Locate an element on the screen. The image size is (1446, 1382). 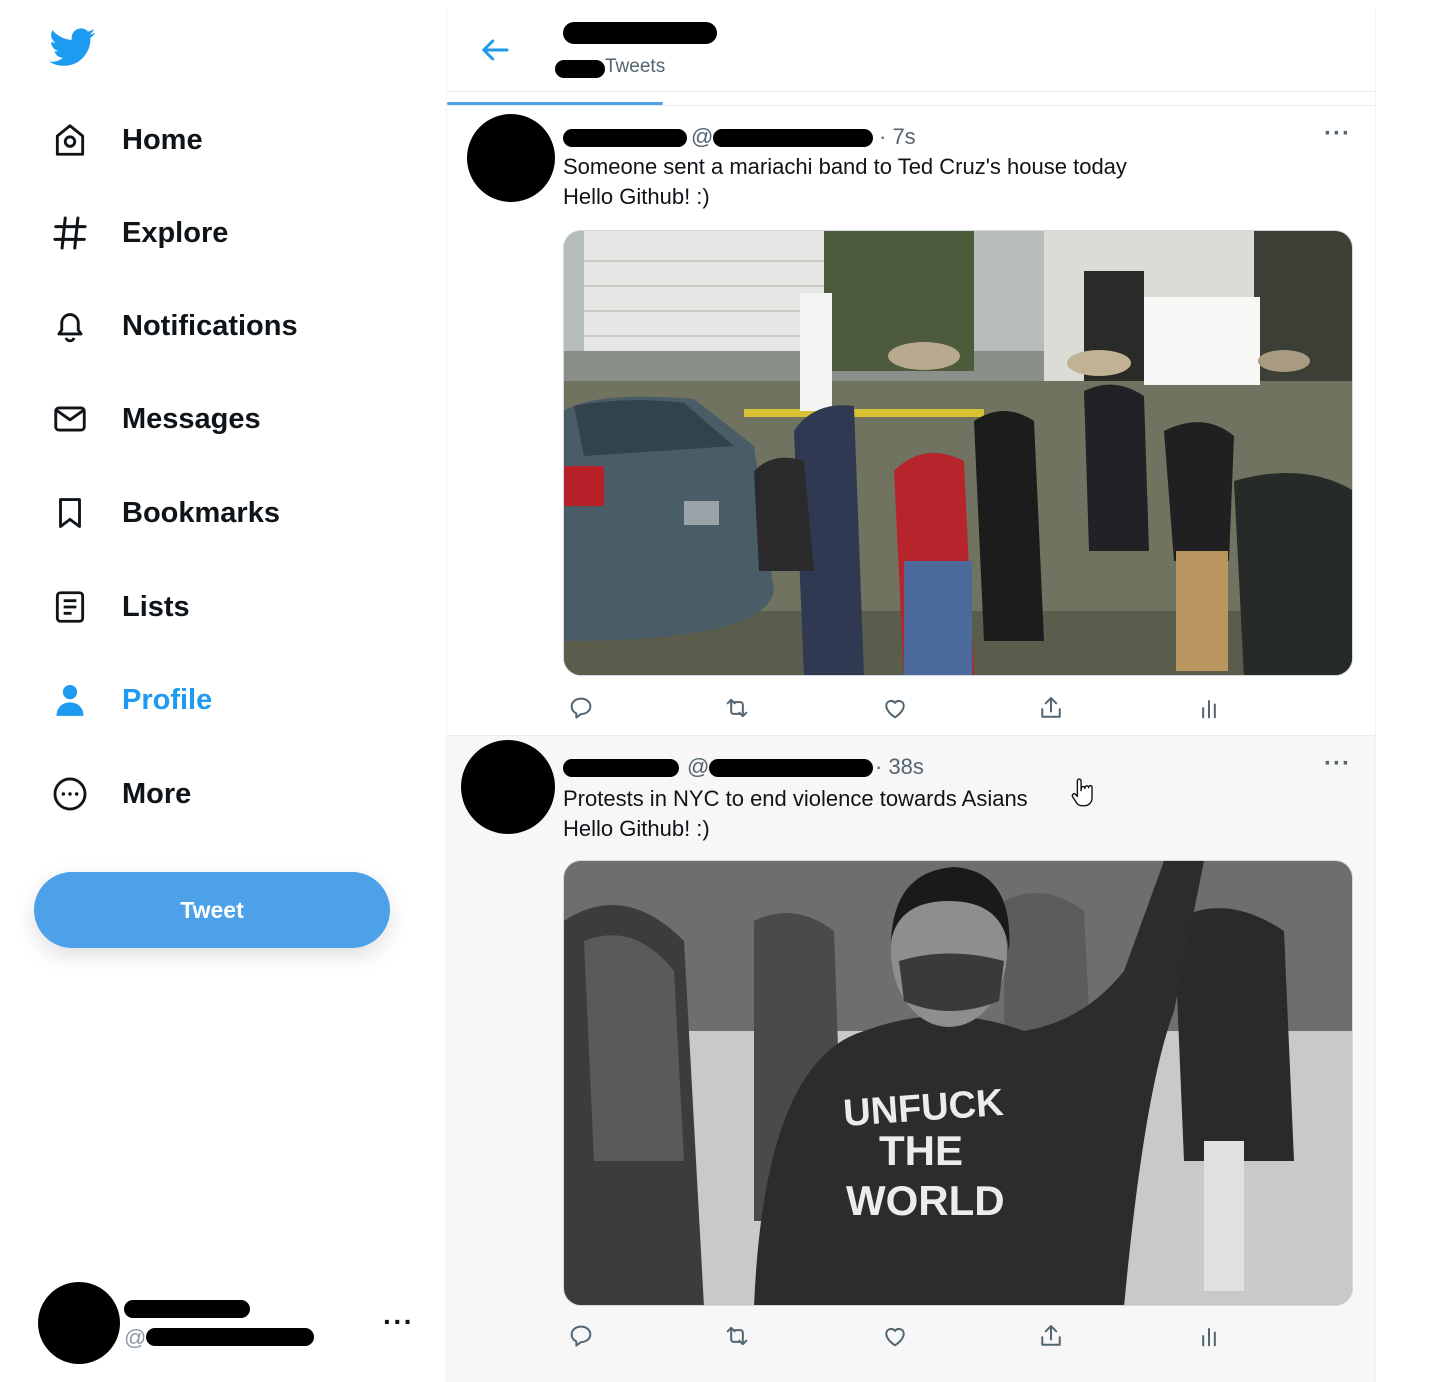
more-circle-icon is located at coordinates (70, 794).